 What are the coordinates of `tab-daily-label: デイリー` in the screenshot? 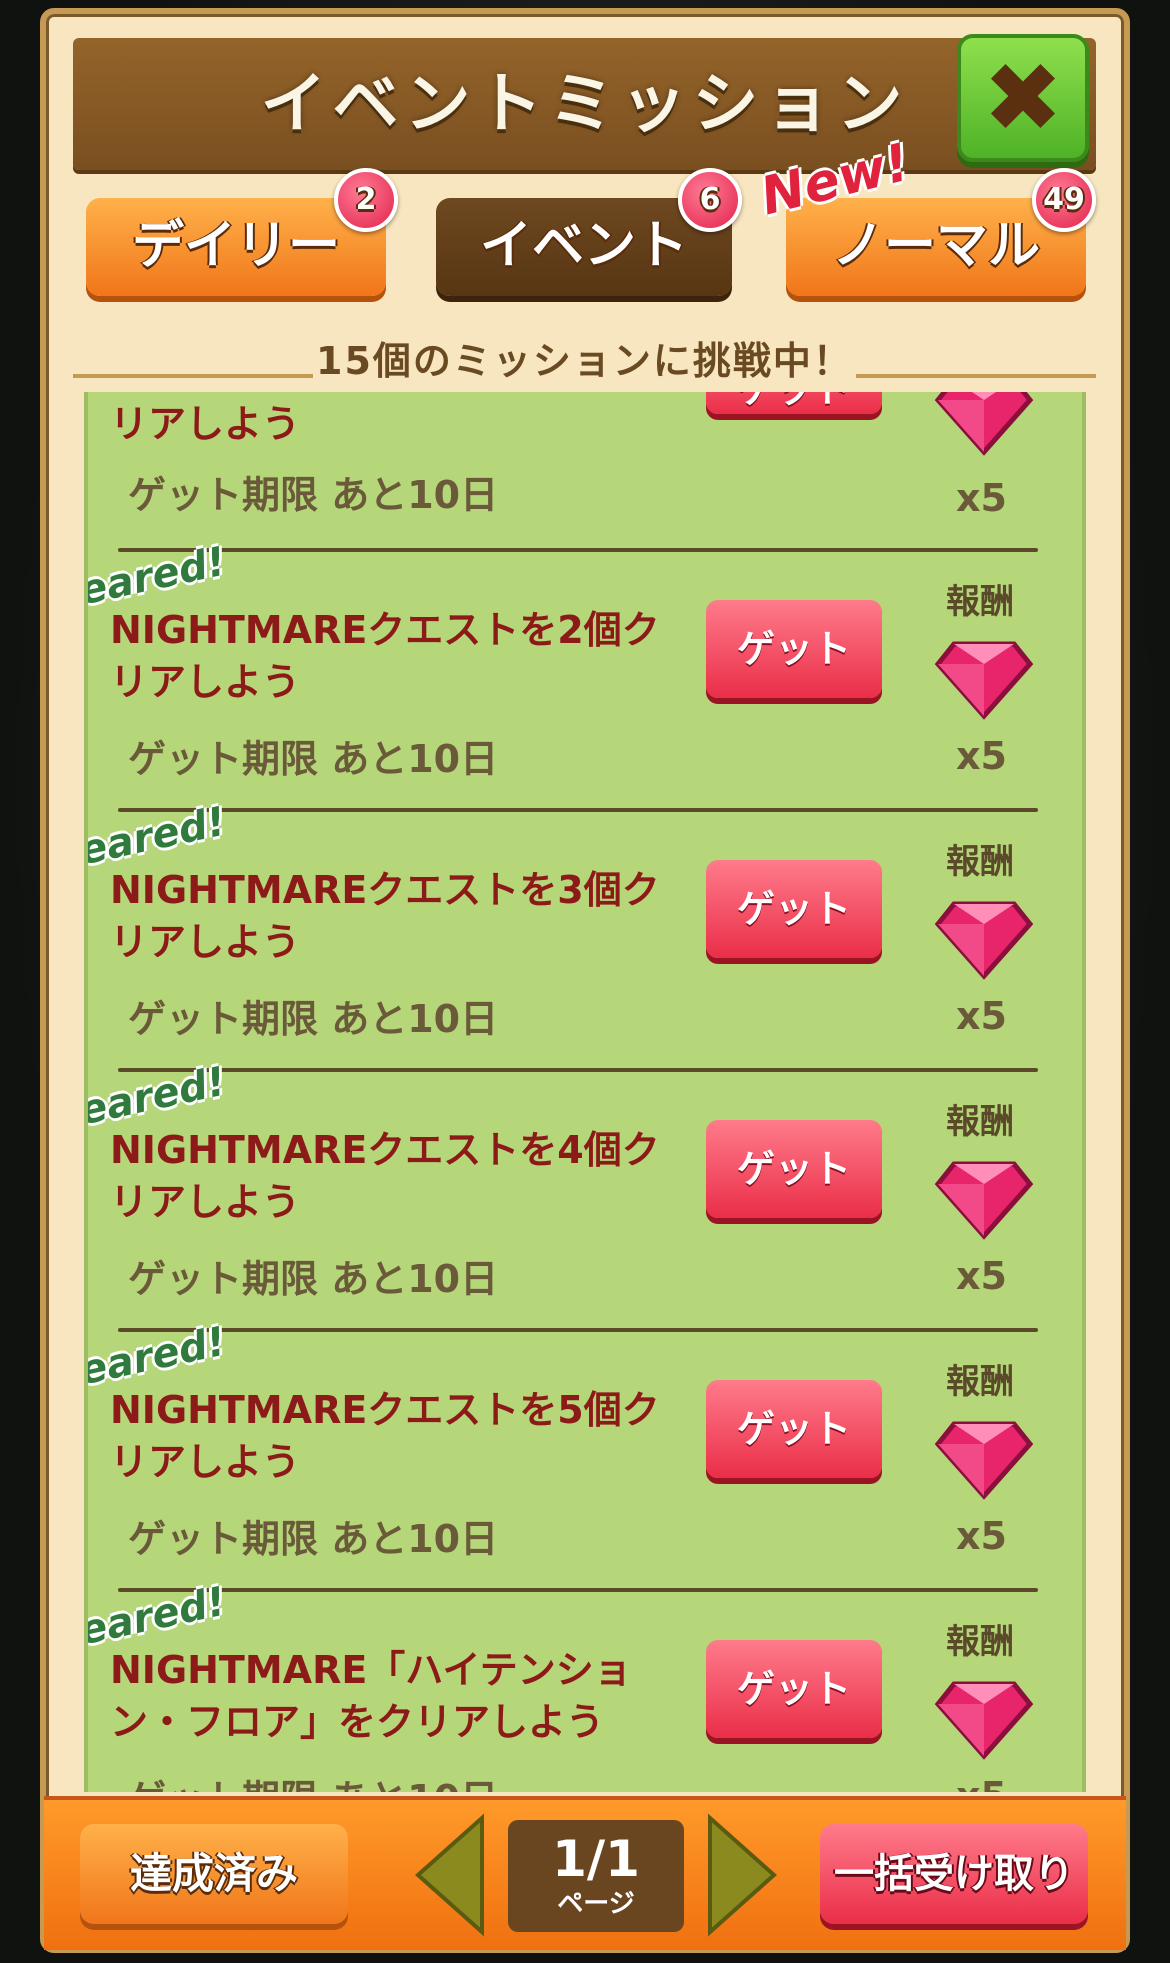 It's located at (235, 246).